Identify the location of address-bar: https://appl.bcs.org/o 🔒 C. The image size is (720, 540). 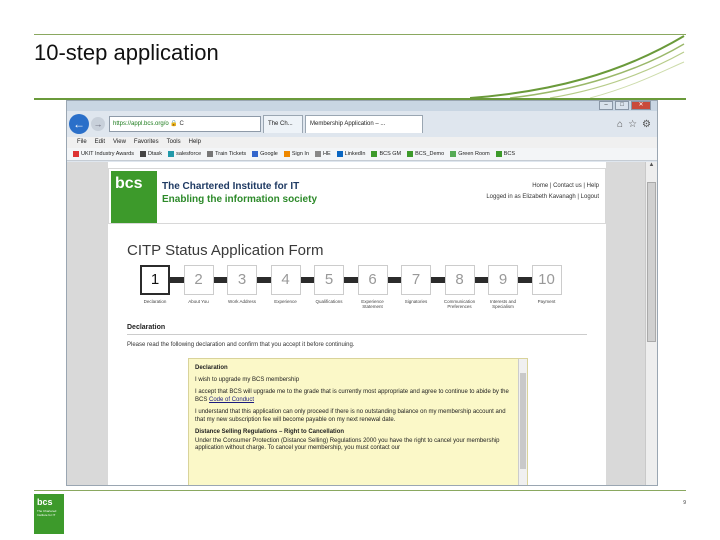
(185, 124).